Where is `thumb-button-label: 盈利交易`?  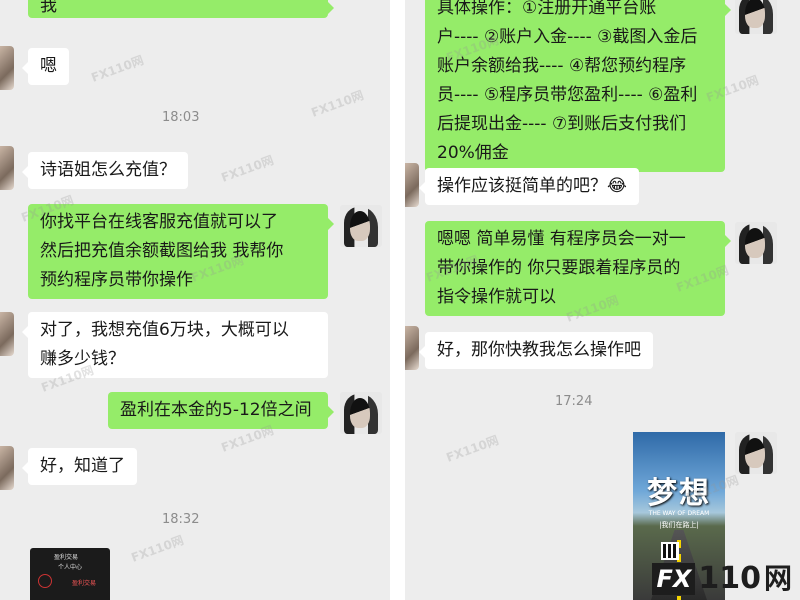 thumb-button-label: 盈利交易 is located at coordinates (84, 583).